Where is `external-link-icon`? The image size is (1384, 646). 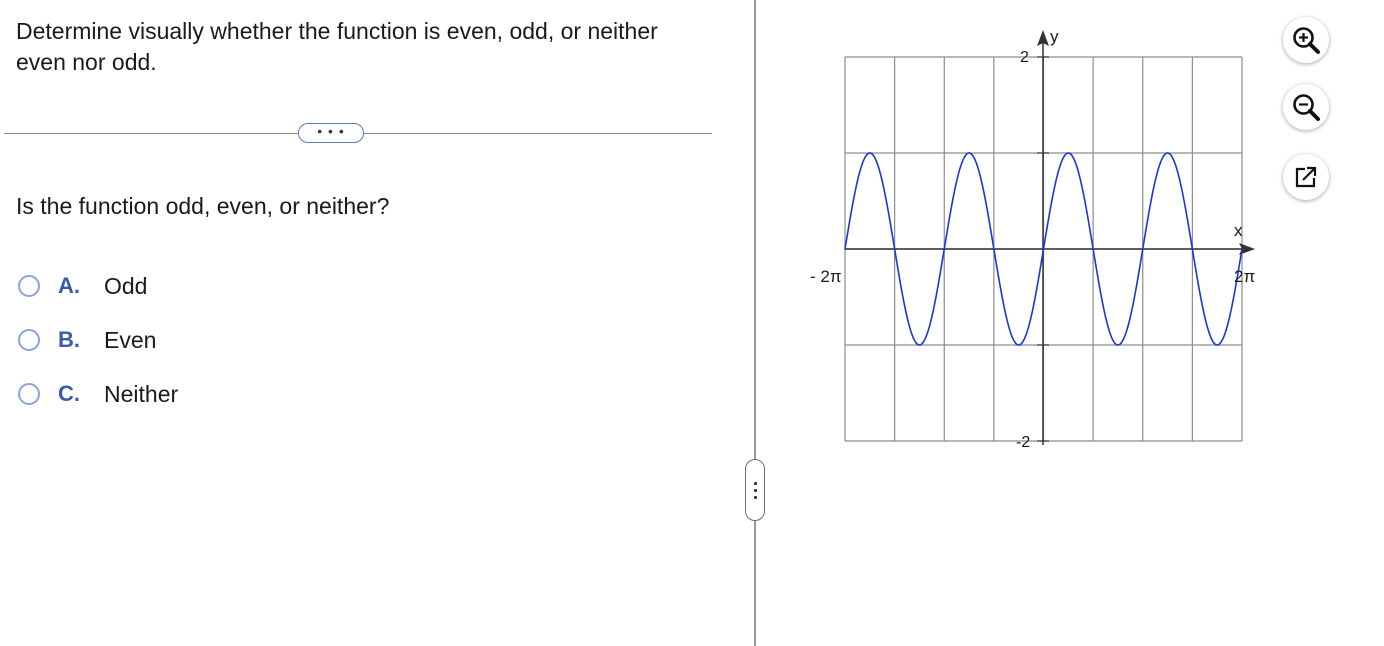
external-link-icon is located at coordinates (1306, 177).